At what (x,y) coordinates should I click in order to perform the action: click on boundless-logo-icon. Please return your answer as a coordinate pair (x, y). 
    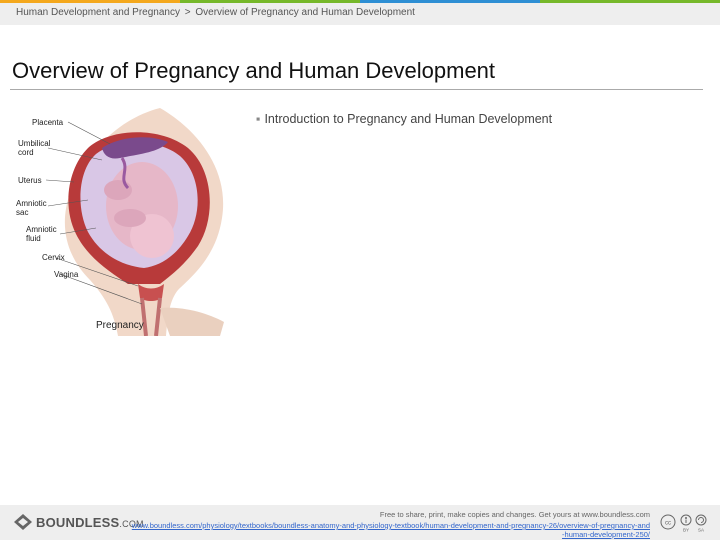
    Looking at the image, I should click on (23, 522).